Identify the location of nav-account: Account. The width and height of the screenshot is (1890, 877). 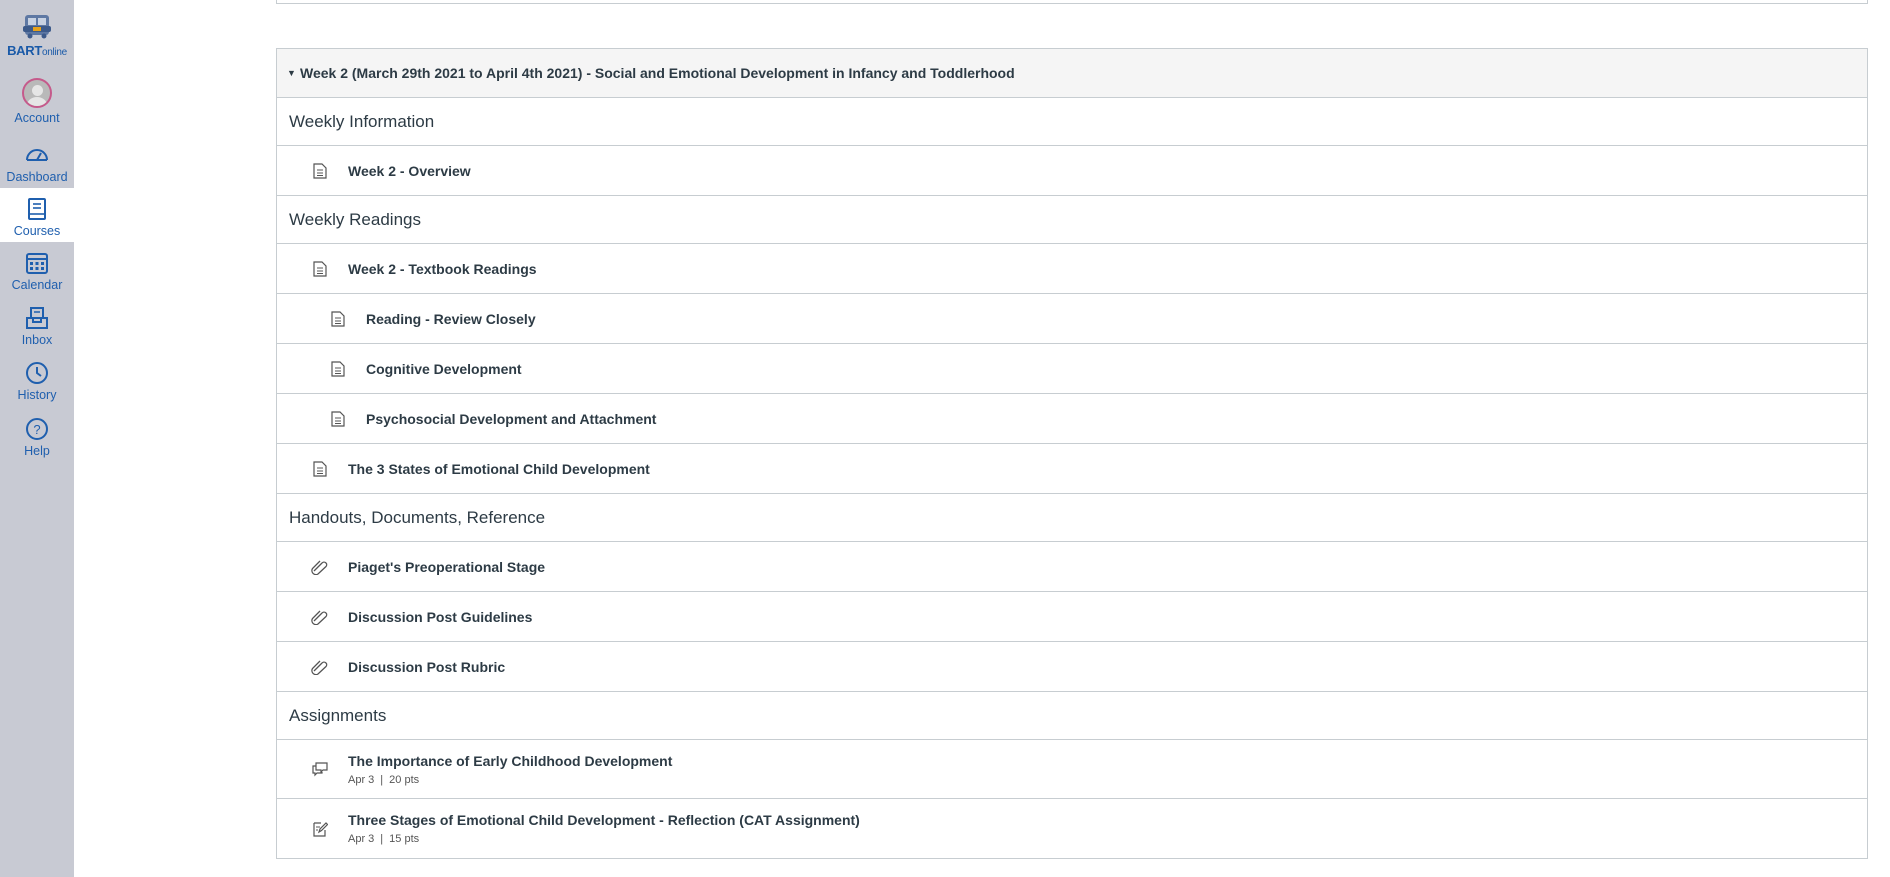
(37, 101).